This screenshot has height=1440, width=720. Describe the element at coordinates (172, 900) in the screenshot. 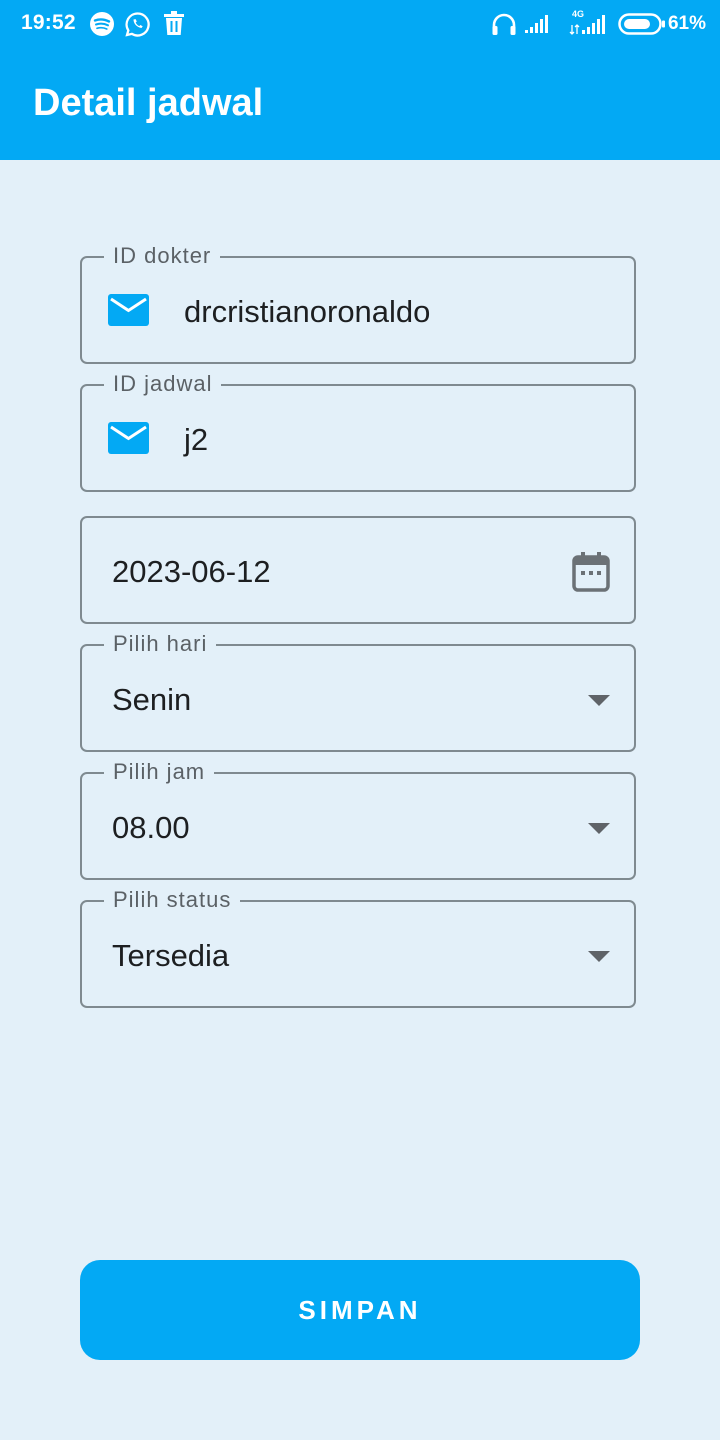

I see `status-select-label: Pilih status` at that location.